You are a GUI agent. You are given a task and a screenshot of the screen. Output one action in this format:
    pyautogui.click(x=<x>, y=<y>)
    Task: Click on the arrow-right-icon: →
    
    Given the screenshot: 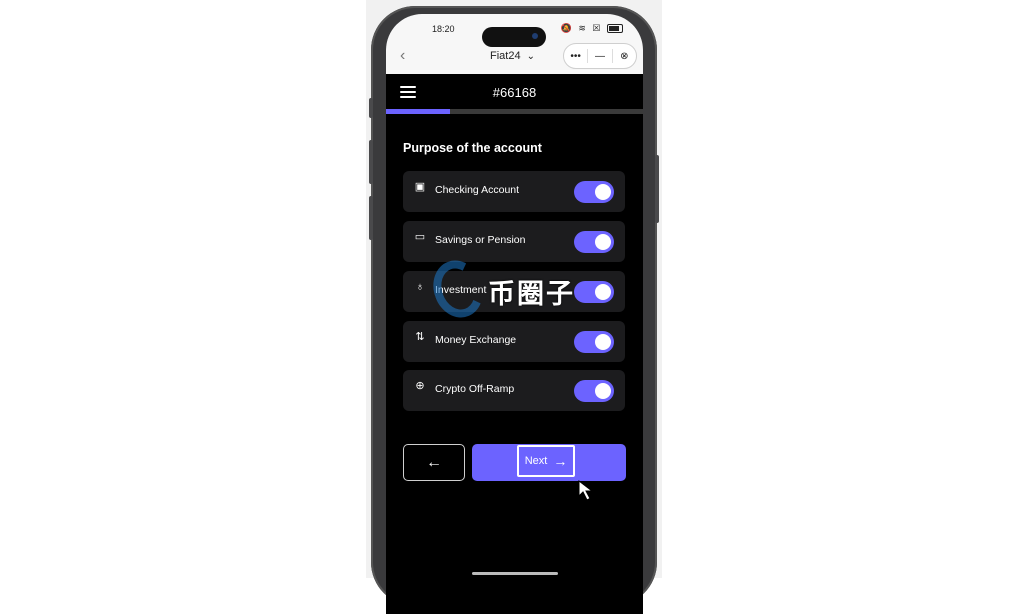 What is the action you would take?
    pyautogui.click(x=560, y=461)
    